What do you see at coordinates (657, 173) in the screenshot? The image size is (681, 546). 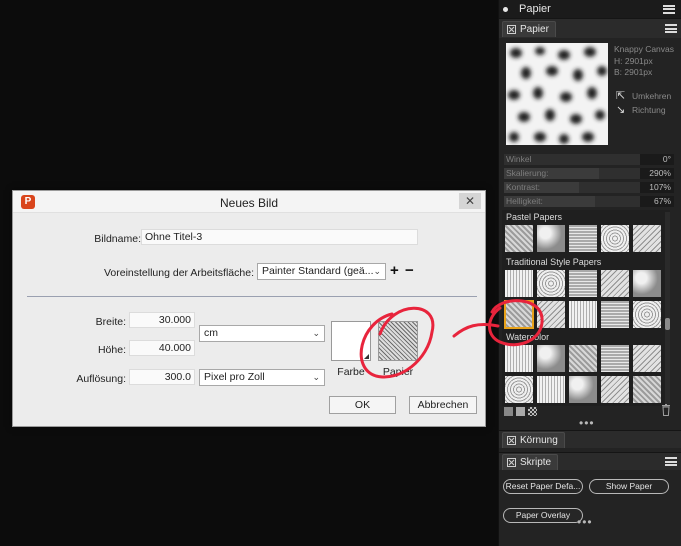 I see `slider-skalierung-value: 290%` at bounding box center [657, 173].